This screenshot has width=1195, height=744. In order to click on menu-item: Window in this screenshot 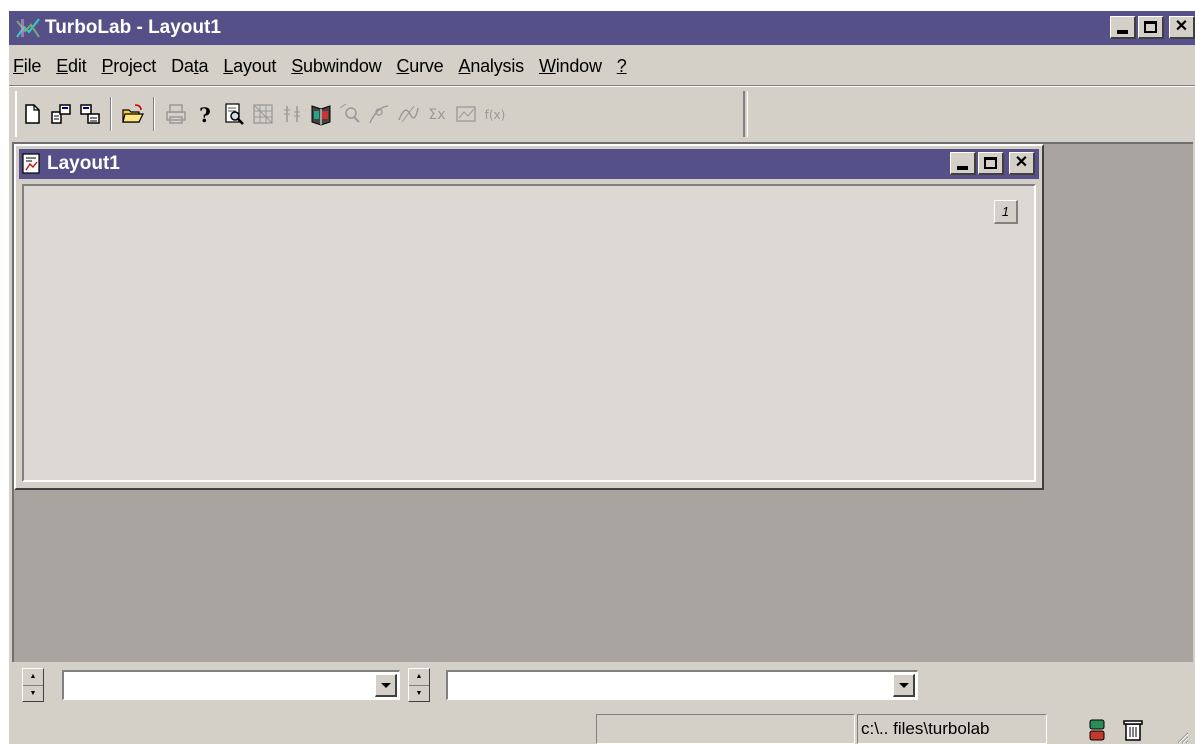, I will do `click(570, 66)`.